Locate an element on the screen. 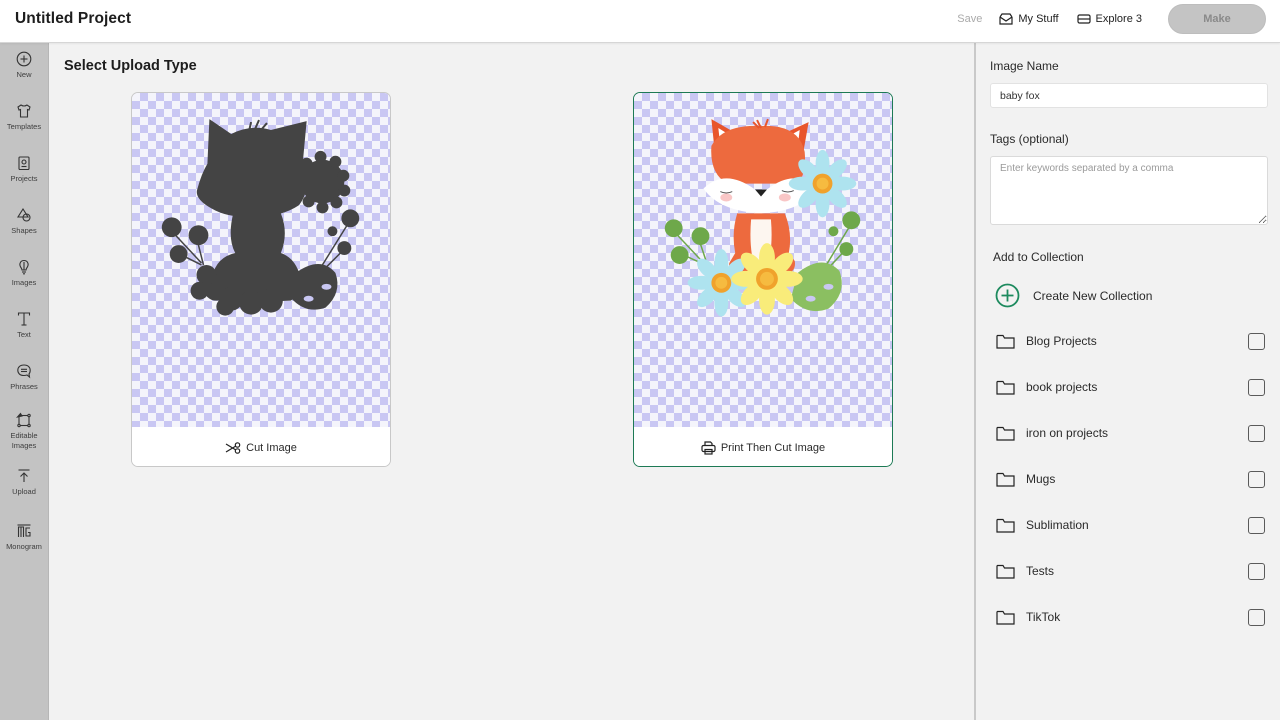  collection-item: Sublimation is located at coordinates (1132, 525).